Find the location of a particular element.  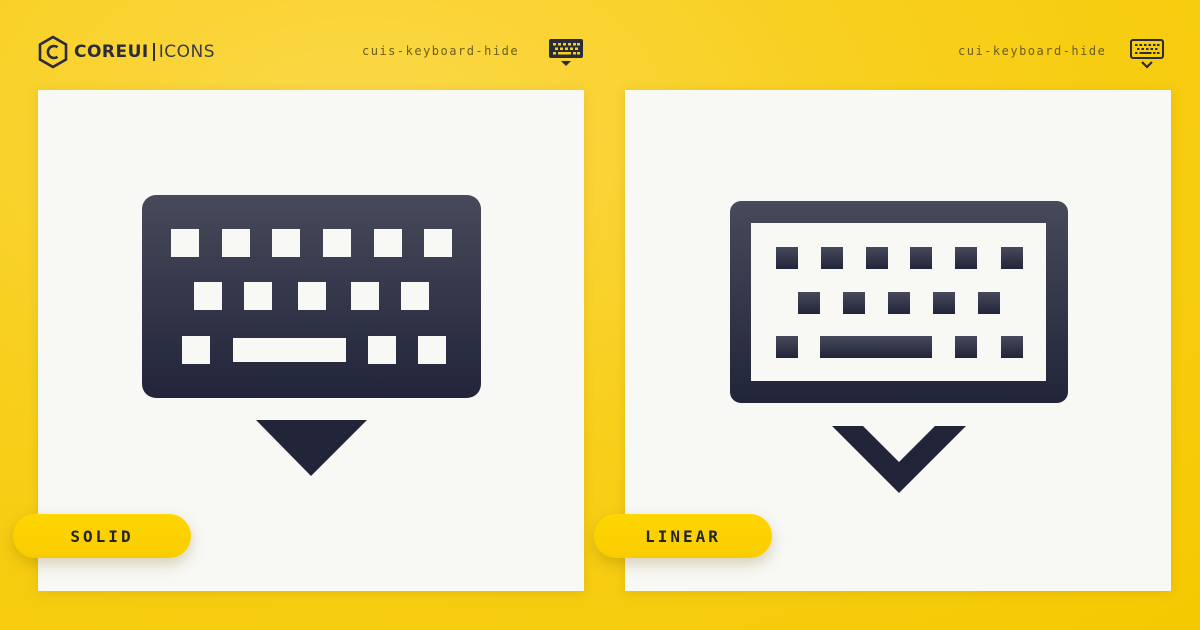

logo-divider is located at coordinates (153, 52).